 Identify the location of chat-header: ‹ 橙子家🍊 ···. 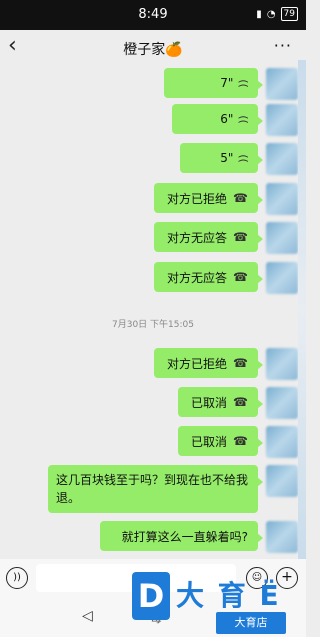
(153, 48).